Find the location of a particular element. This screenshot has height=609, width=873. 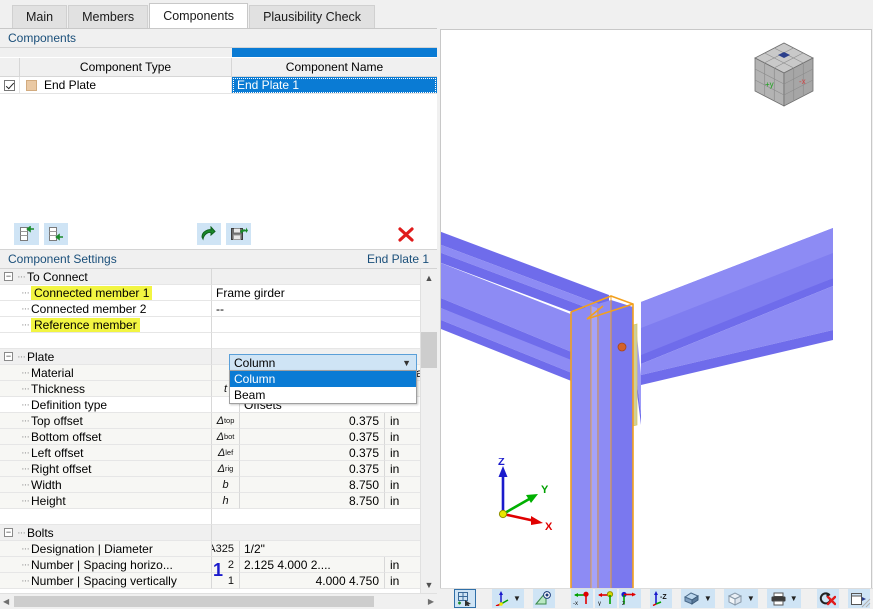

reset-view-icon is located at coordinates (827, 598).